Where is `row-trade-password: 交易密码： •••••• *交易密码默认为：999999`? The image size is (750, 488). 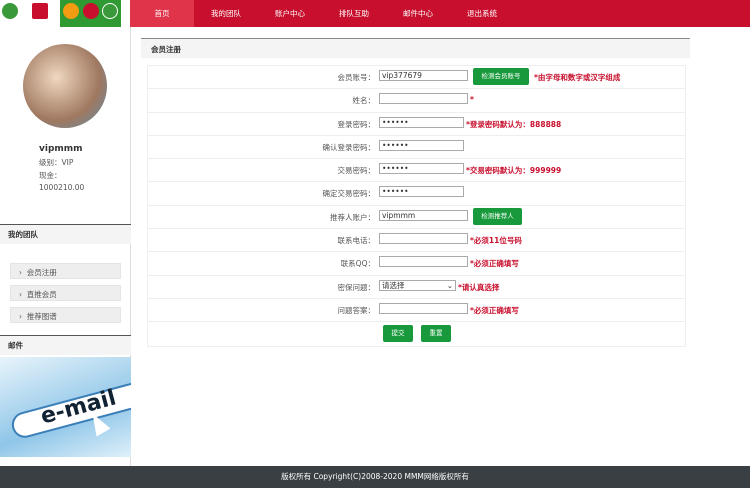 row-trade-password: 交易密码： •••••• *交易密码默认为：999999 is located at coordinates (416, 171).